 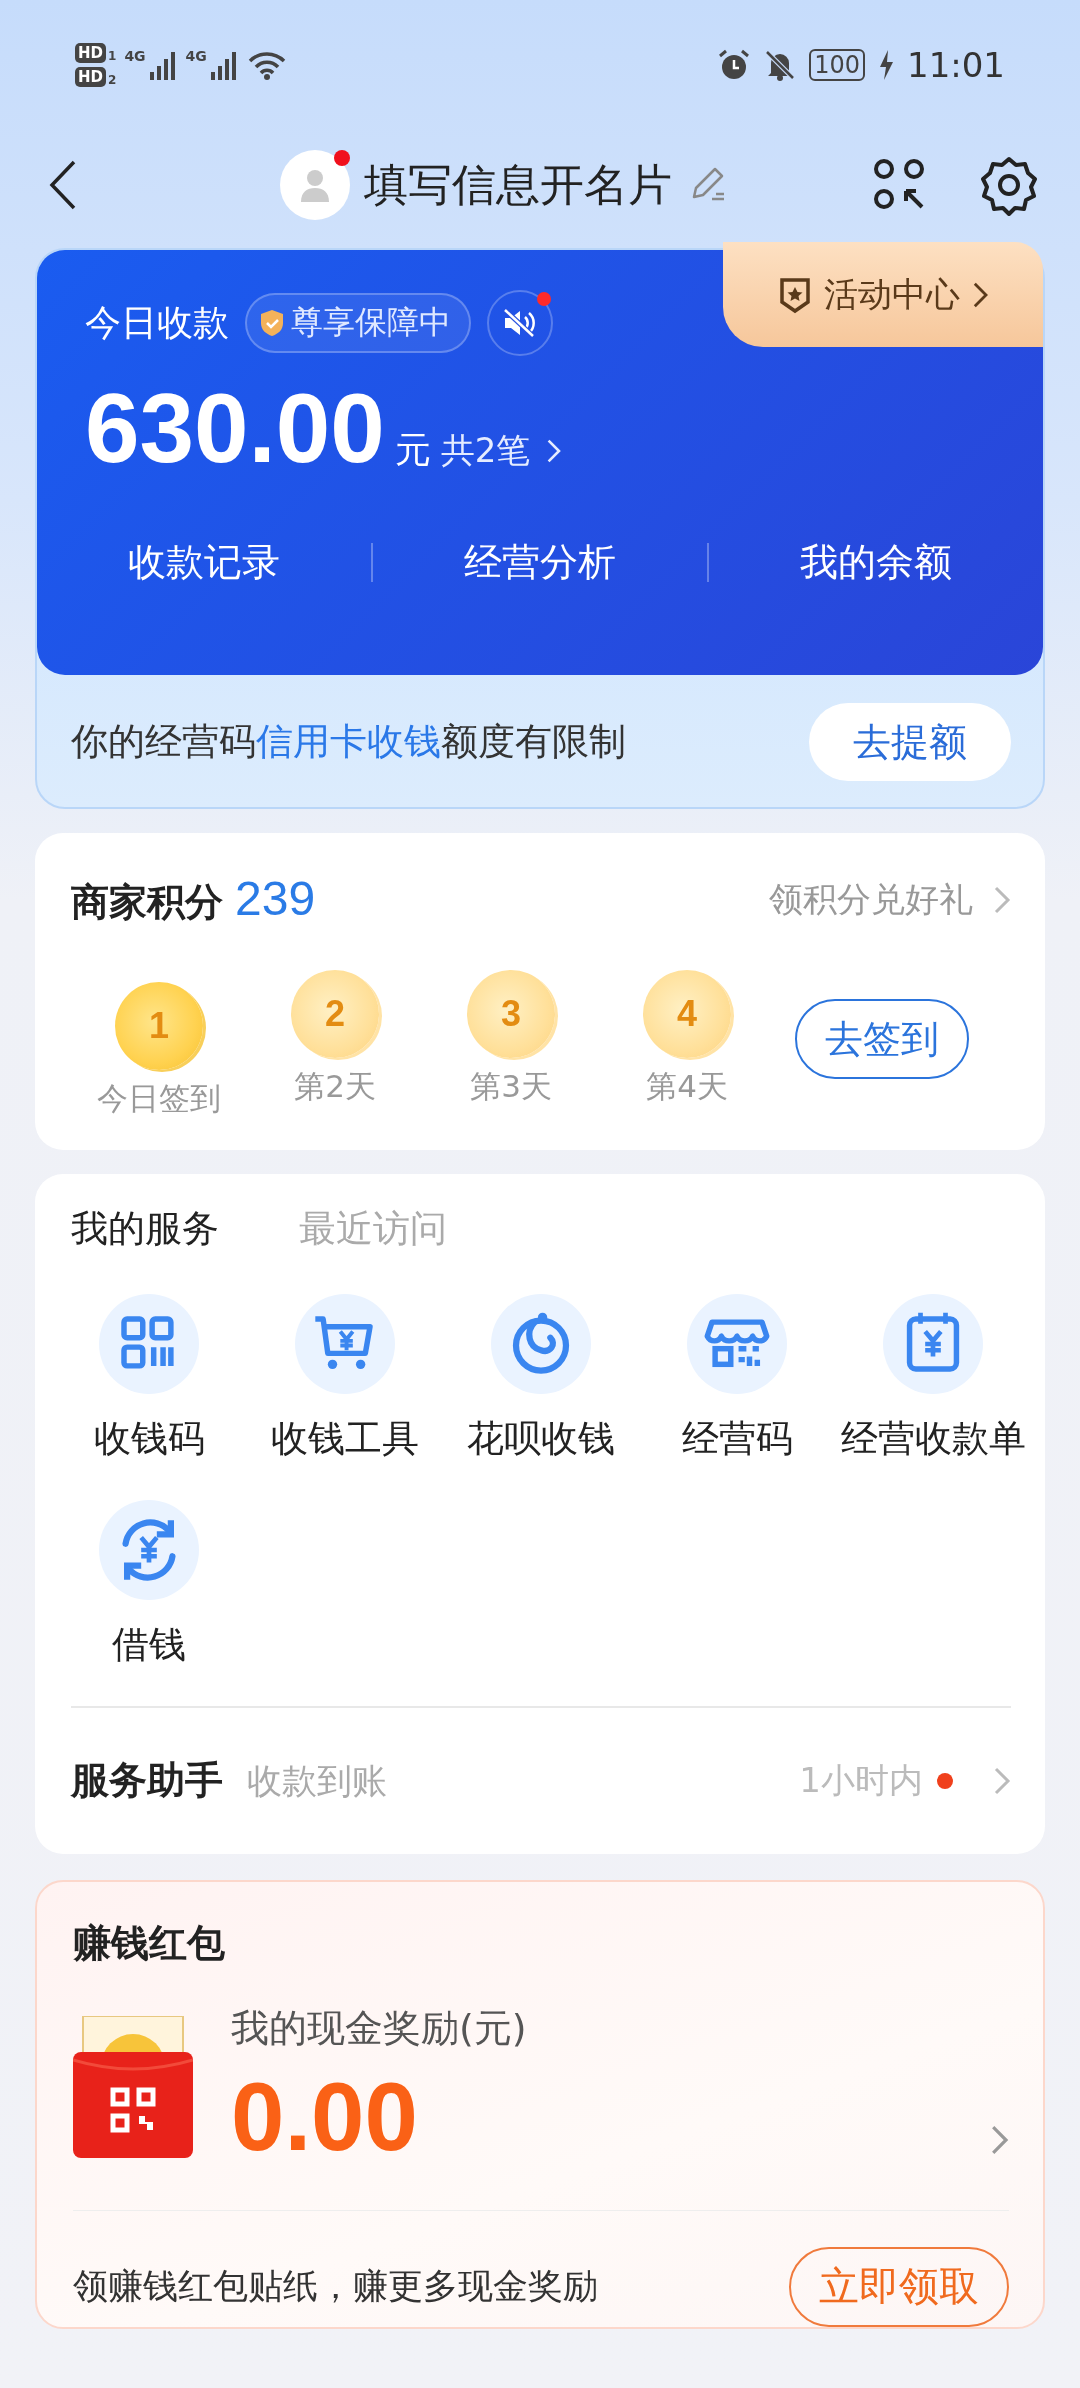 I want to click on envelope-icon, so click(x=133, y=2087).